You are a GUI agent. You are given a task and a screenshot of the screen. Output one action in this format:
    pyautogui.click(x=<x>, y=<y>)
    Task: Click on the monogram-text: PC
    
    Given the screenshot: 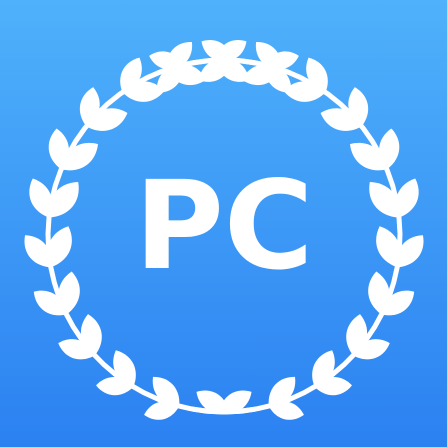 What is the action you would take?
    pyautogui.click(x=224, y=226)
    